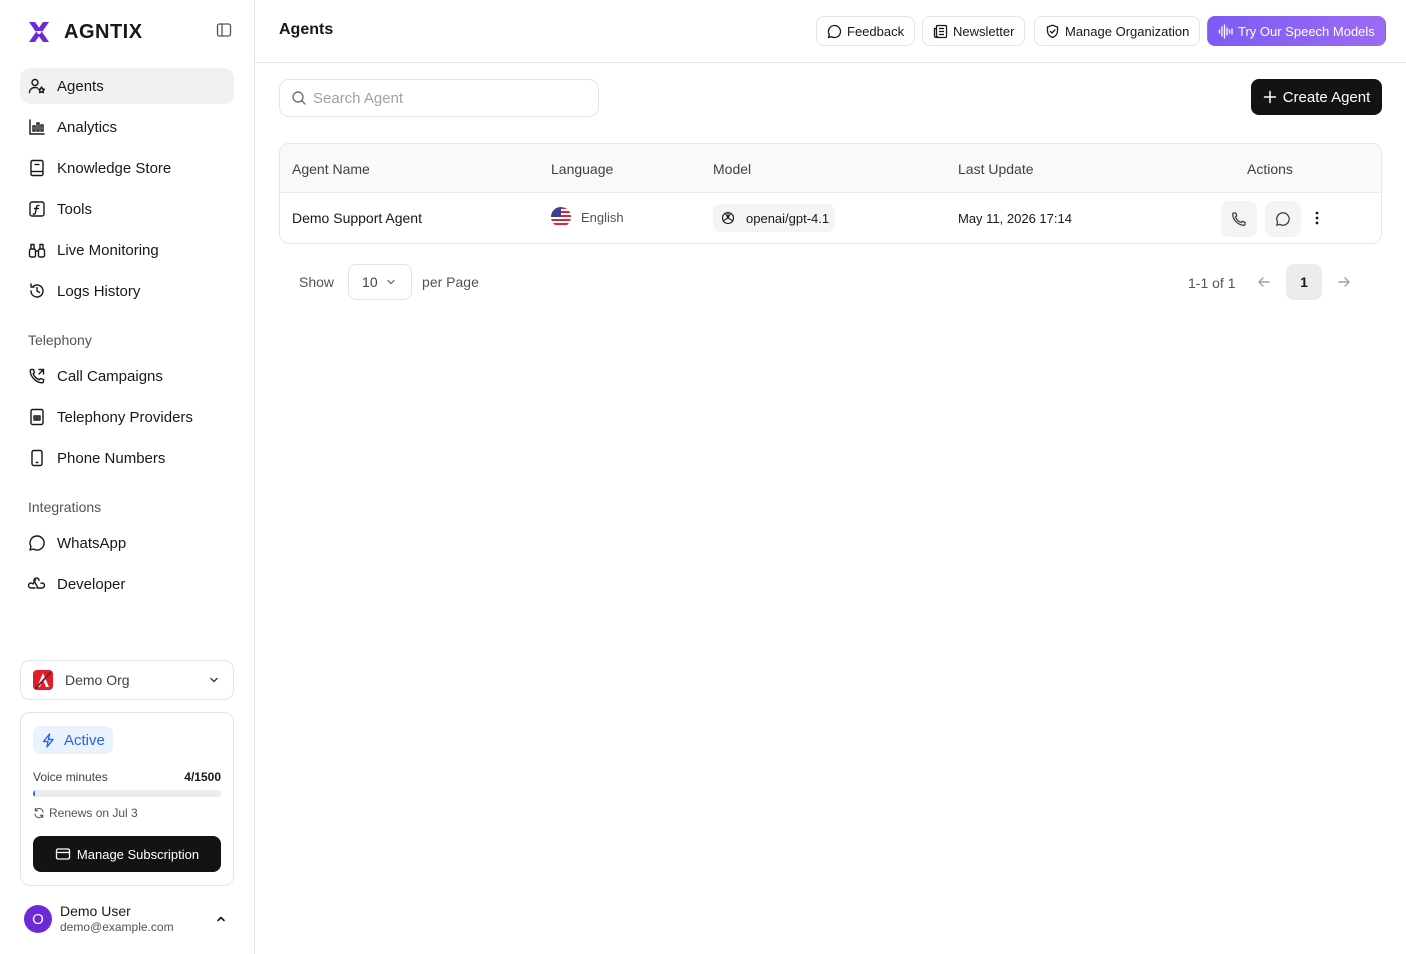 The width and height of the screenshot is (1406, 954). What do you see at coordinates (1317, 218) in the screenshot?
I see `more-options-icon` at bounding box center [1317, 218].